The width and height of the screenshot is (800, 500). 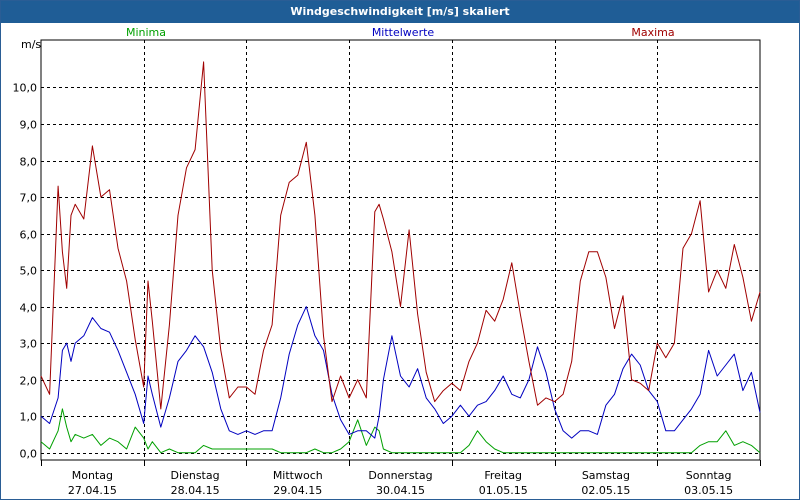 I want to click on y-tick-label: 0,0, so click(x=29, y=454).